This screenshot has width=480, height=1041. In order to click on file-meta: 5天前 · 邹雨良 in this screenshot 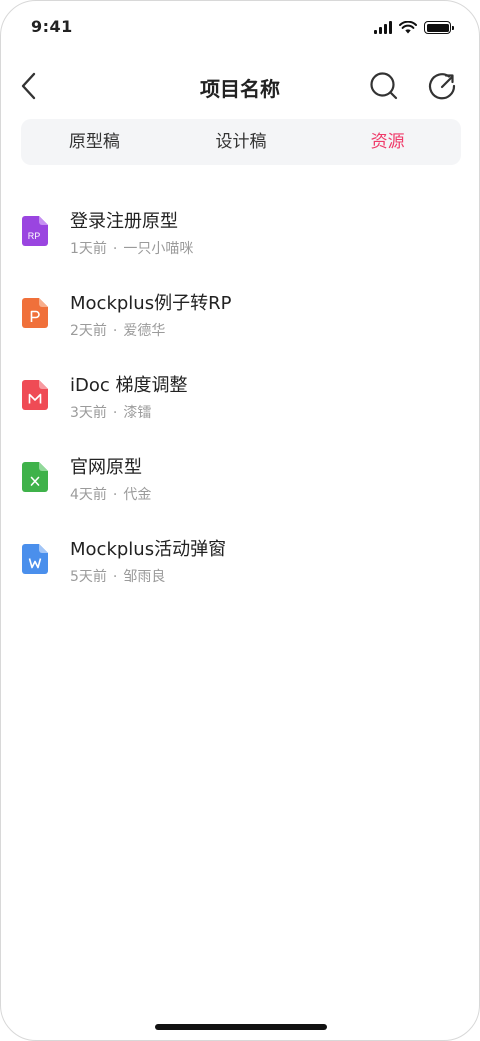, I will do `click(117, 576)`.